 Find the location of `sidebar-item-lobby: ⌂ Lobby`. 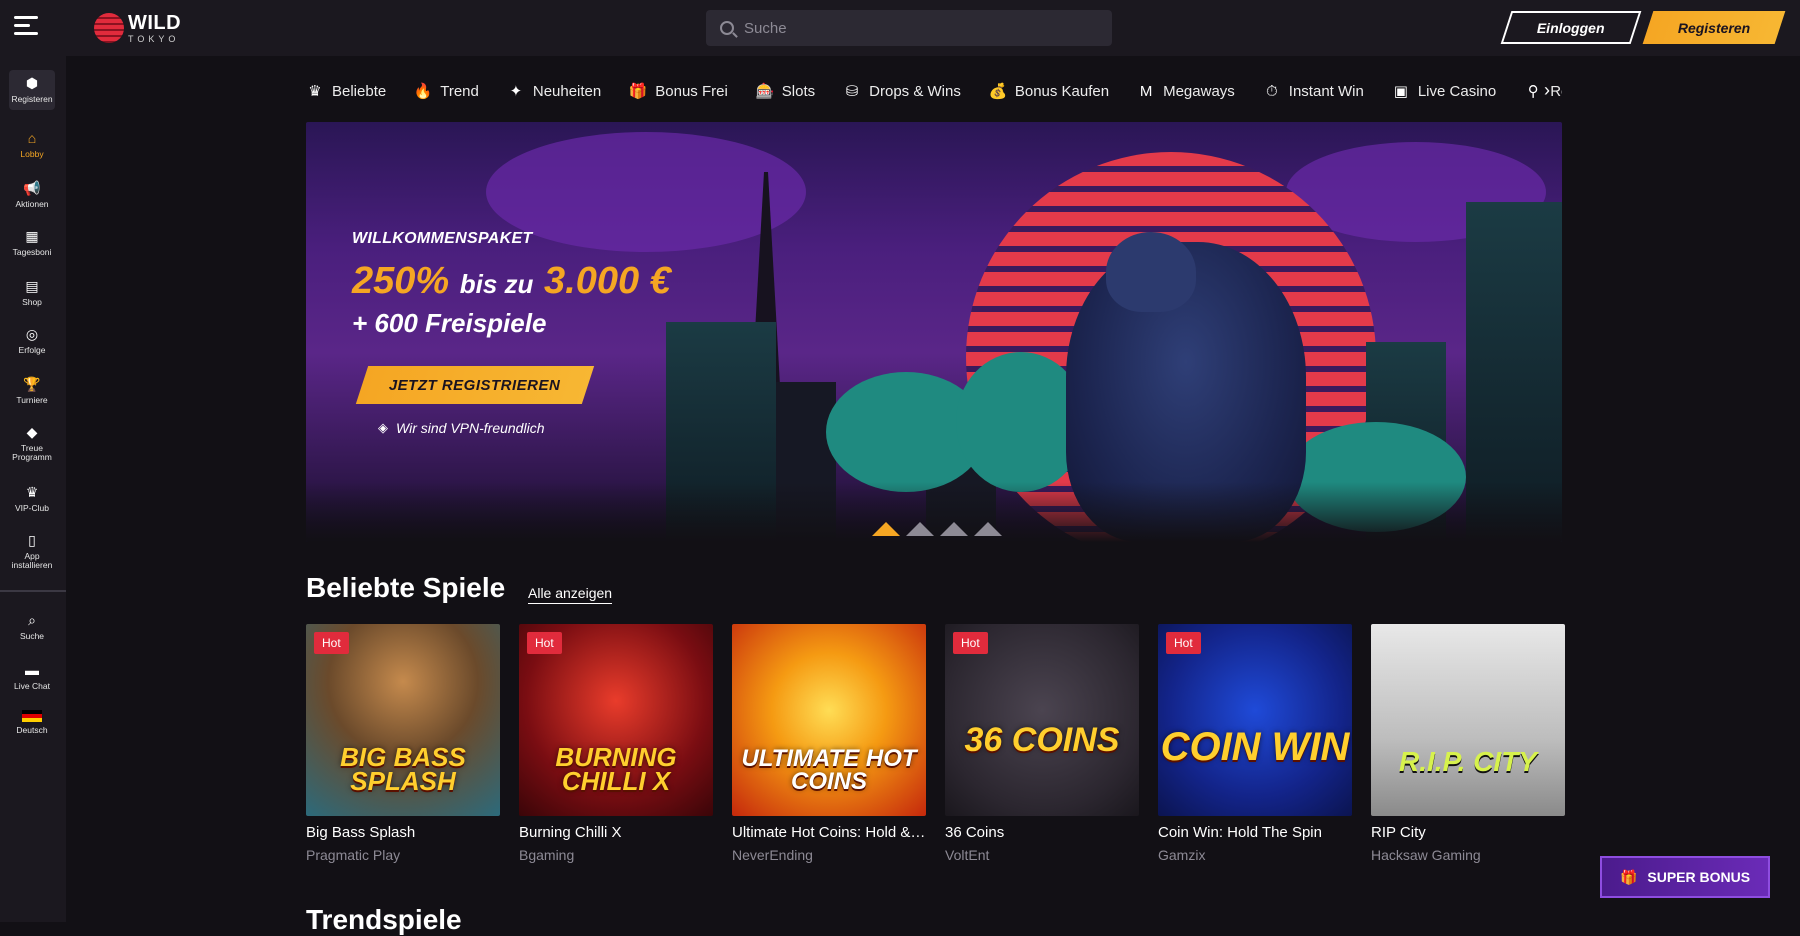

sidebar-item-lobby: ⌂ Lobby is located at coordinates (32, 144).